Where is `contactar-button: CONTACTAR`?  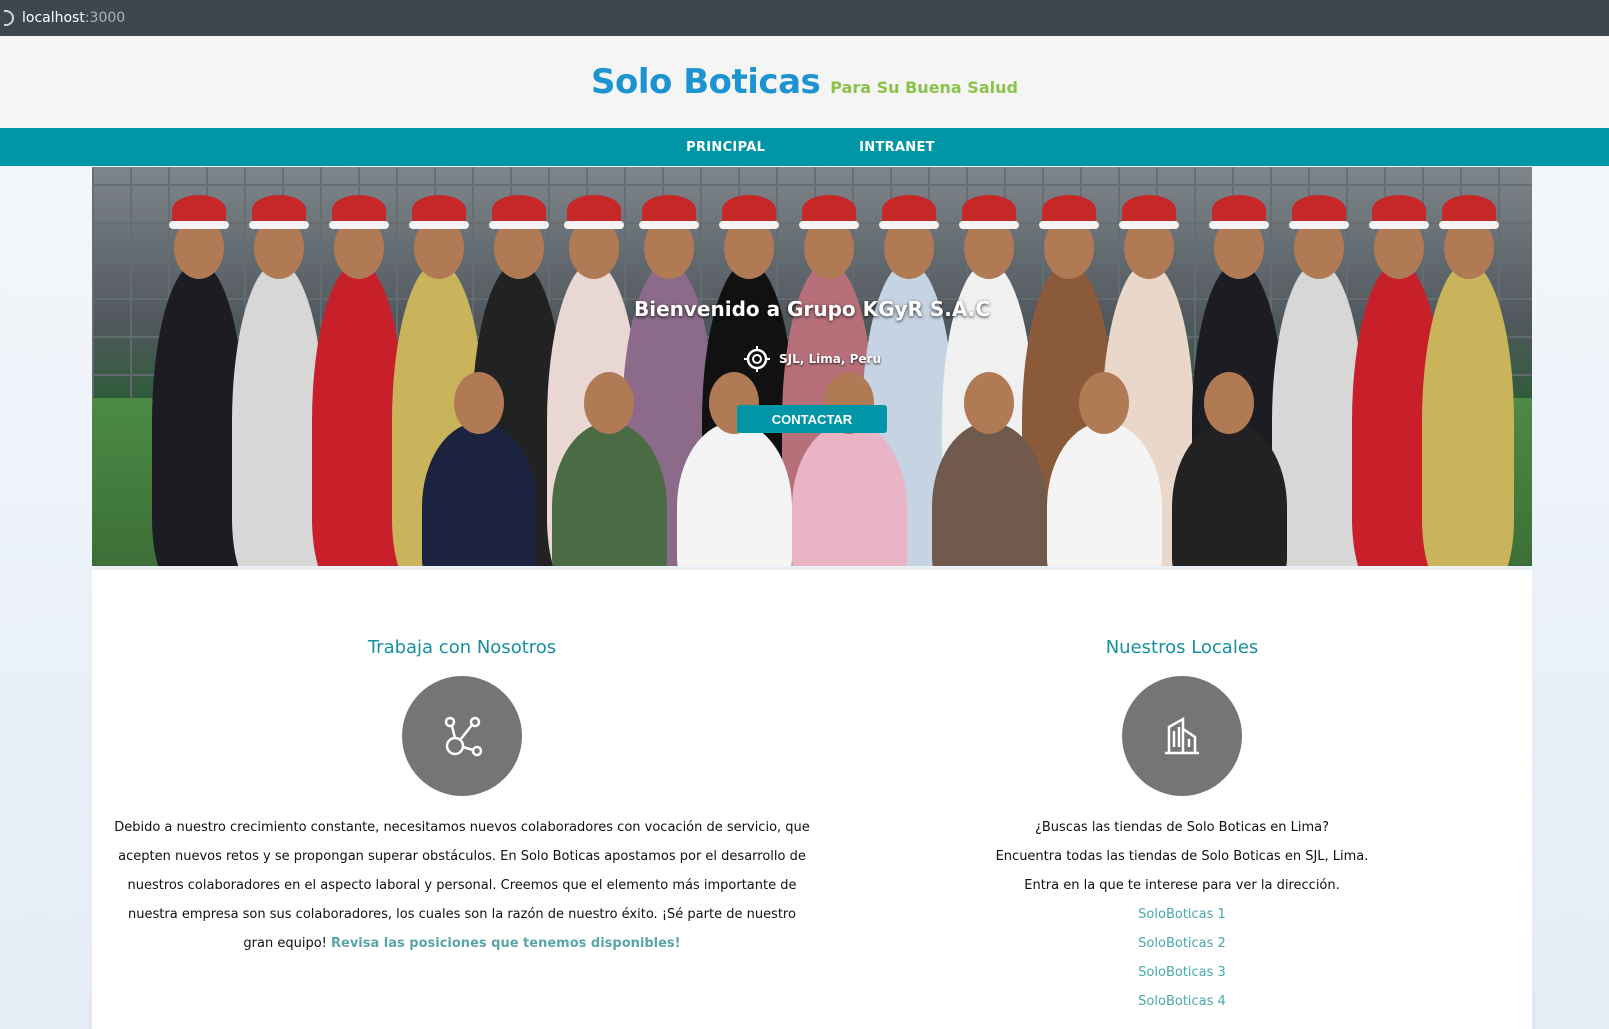 contactar-button: CONTACTAR is located at coordinates (812, 419).